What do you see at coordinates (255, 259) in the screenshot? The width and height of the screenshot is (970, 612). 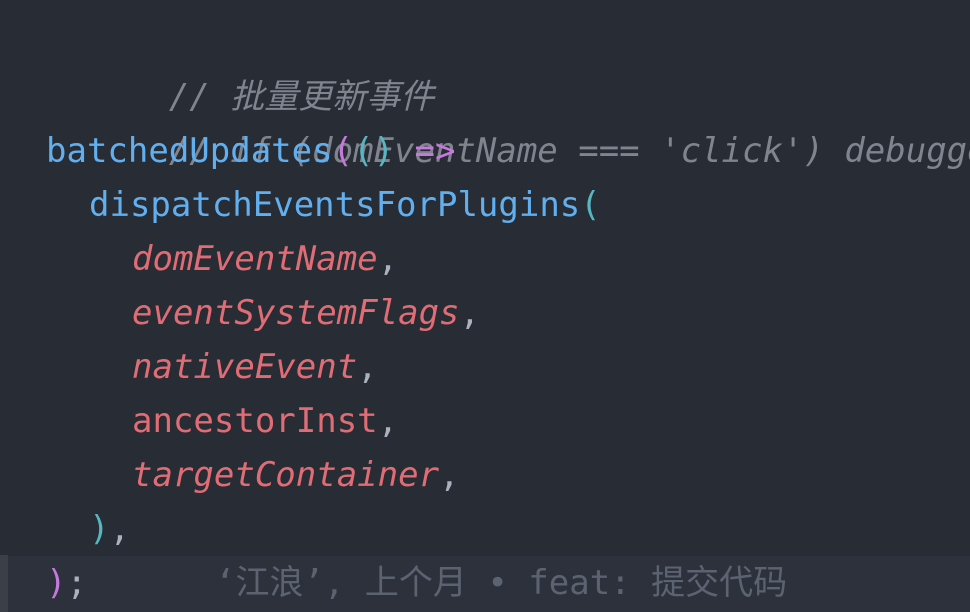 I see `parameter: domEventName` at bounding box center [255, 259].